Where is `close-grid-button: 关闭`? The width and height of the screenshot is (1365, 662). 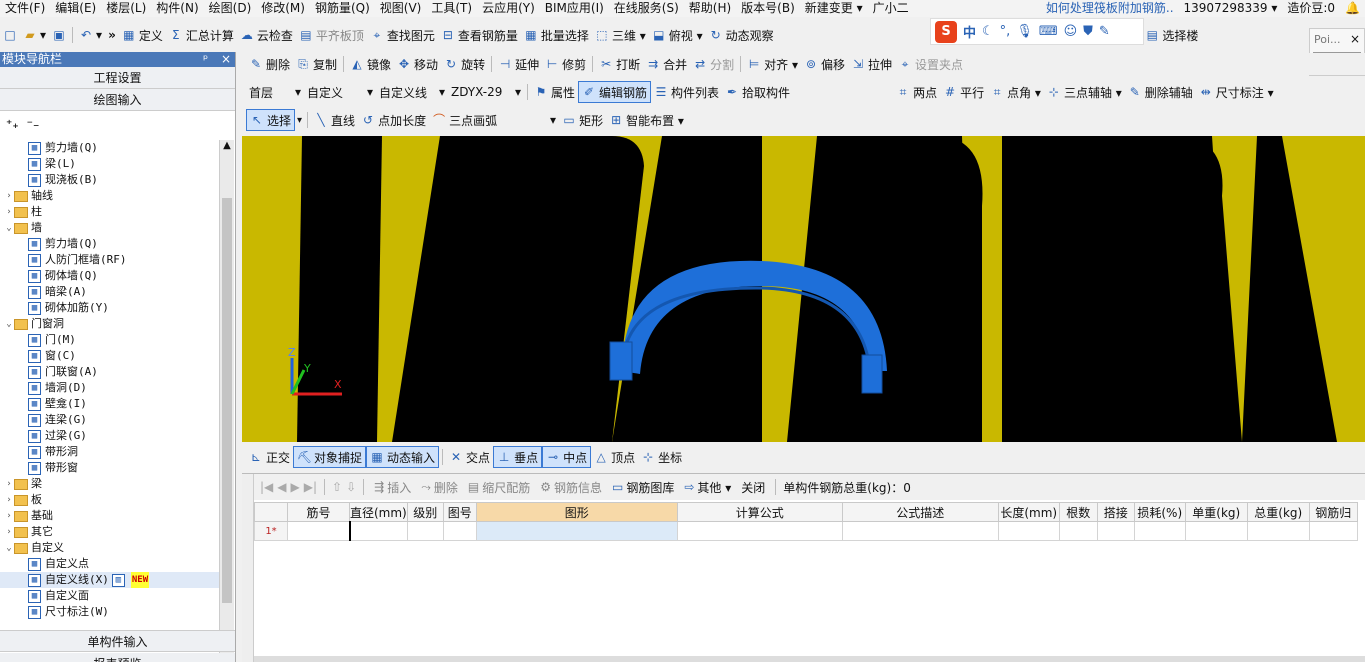
close-grid-button: 关闭 is located at coordinates (753, 487).